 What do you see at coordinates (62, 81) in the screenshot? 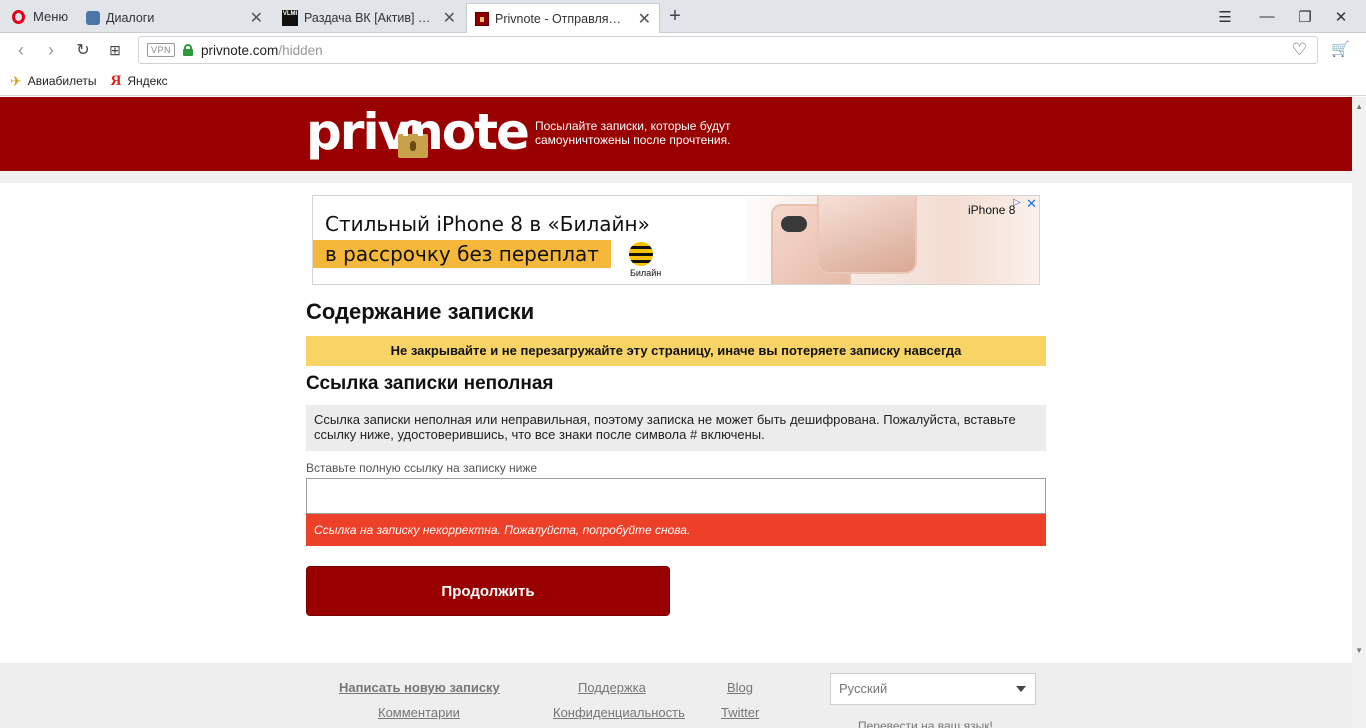
I see `bookmark-label: Авиабилеты` at bounding box center [62, 81].